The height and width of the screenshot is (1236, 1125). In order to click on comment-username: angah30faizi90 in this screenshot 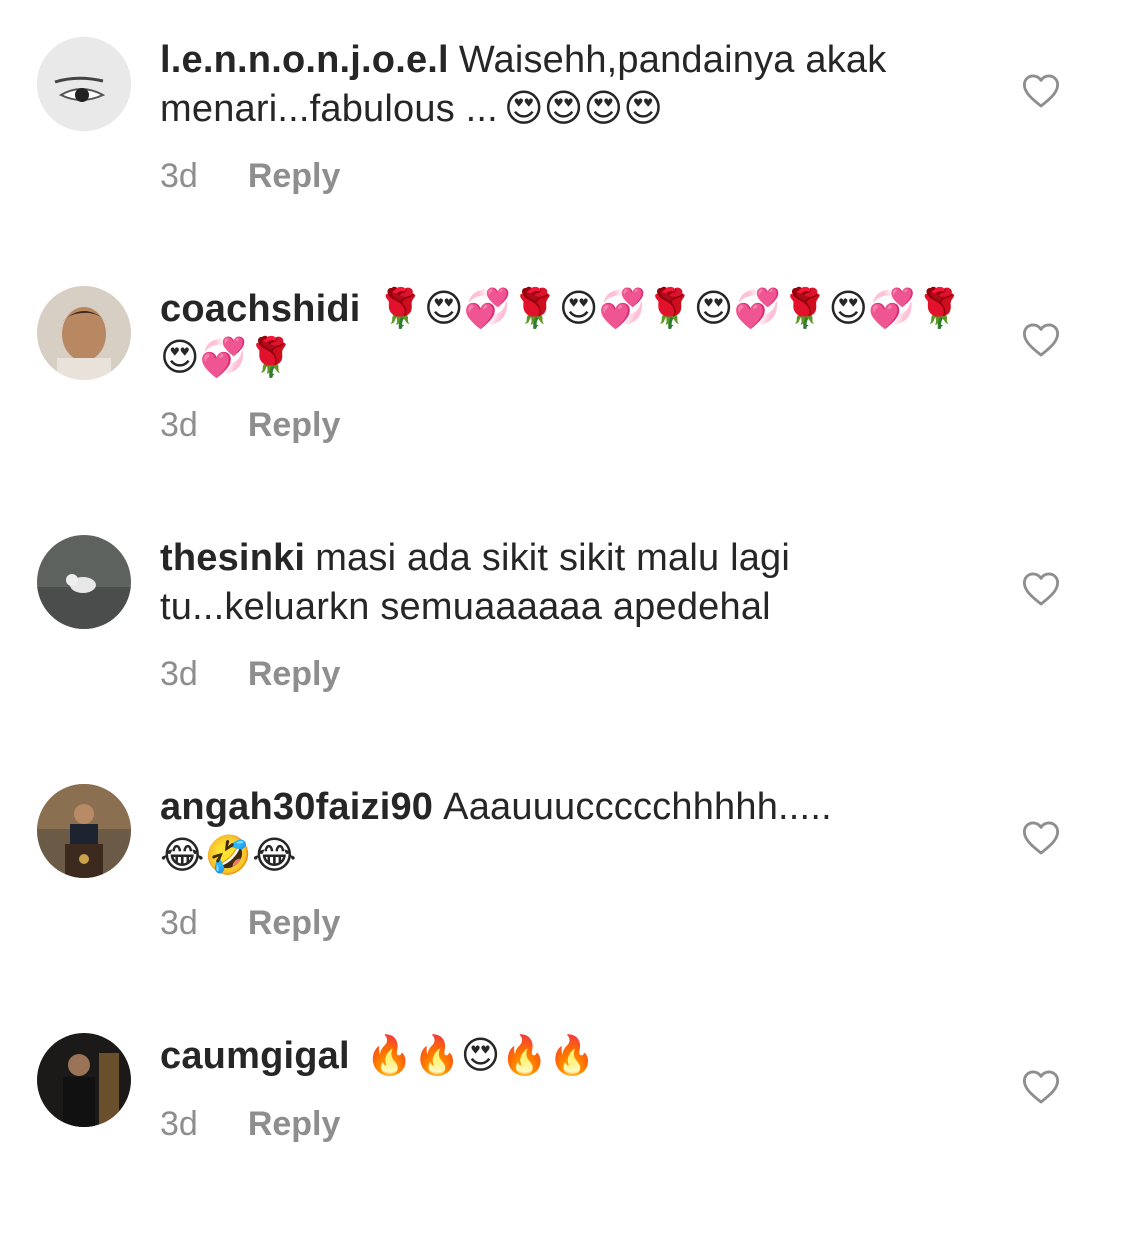, I will do `click(296, 807)`.